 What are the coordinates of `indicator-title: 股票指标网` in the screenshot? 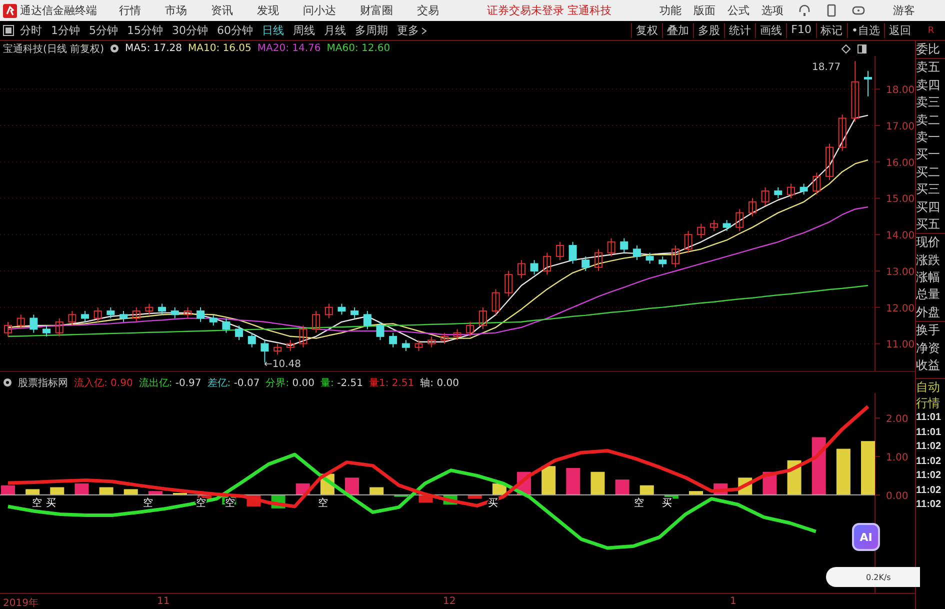 It's located at (43, 383).